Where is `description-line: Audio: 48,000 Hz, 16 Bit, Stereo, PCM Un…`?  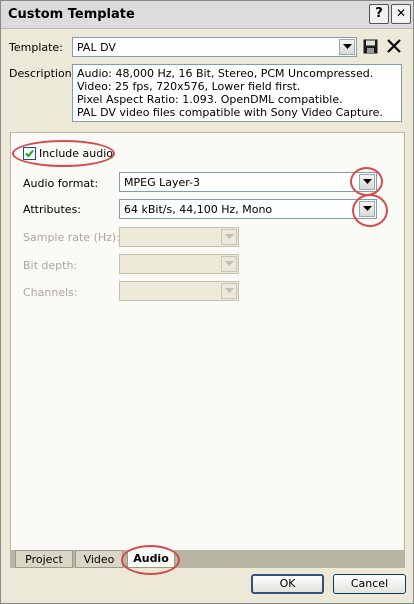
description-line: Audio: 48,000 Hz, 16 Bit, Stereo, PCM Un… is located at coordinates (225, 73).